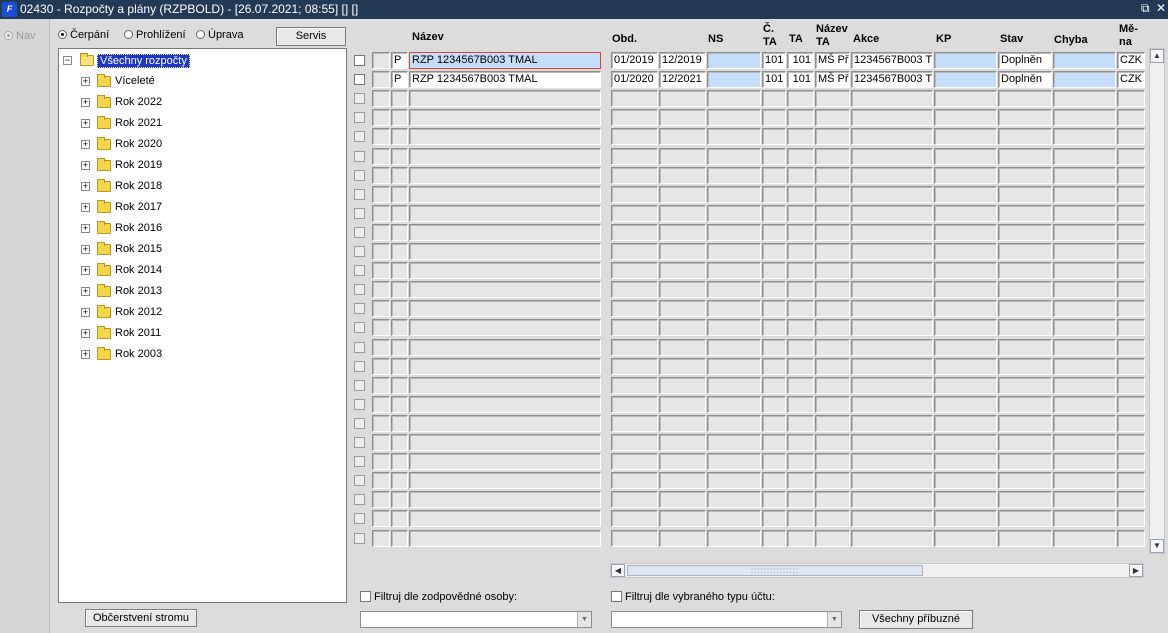 The height and width of the screenshot is (633, 1168). I want to click on cell-nazev-ta: MŠ Při, so click(832, 80).